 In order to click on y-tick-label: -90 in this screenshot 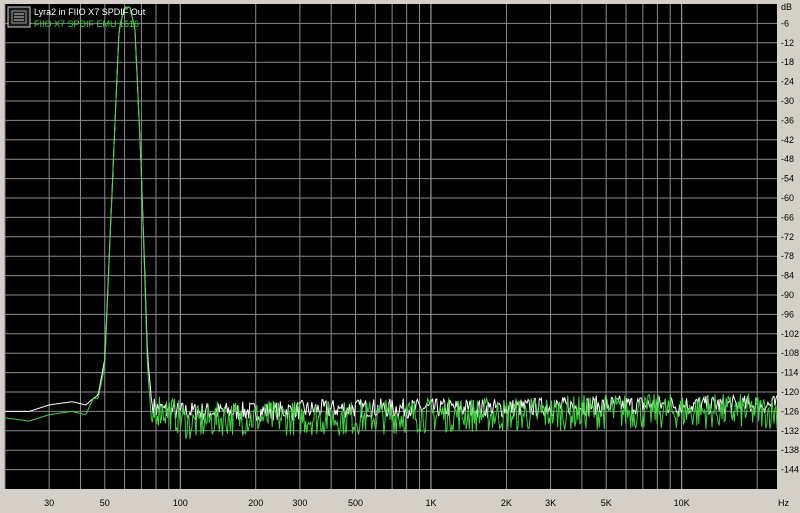, I will do `click(787, 295)`.